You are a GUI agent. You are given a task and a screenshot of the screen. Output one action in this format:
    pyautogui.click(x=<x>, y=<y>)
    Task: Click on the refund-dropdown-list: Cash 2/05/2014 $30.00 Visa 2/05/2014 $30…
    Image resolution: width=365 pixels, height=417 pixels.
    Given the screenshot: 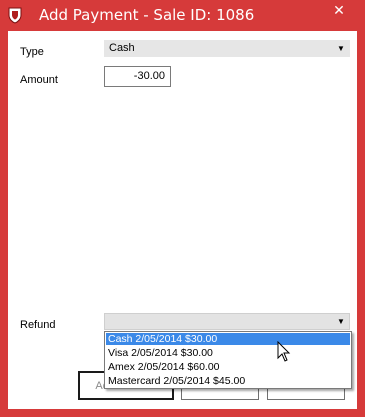 What is the action you would take?
    pyautogui.click(x=228, y=360)
    